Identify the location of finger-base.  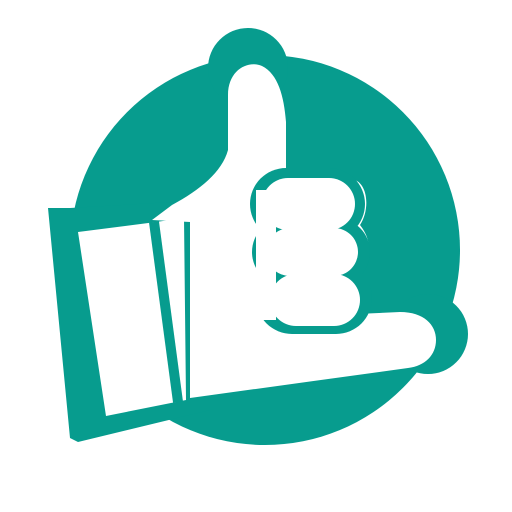
(266, 255).